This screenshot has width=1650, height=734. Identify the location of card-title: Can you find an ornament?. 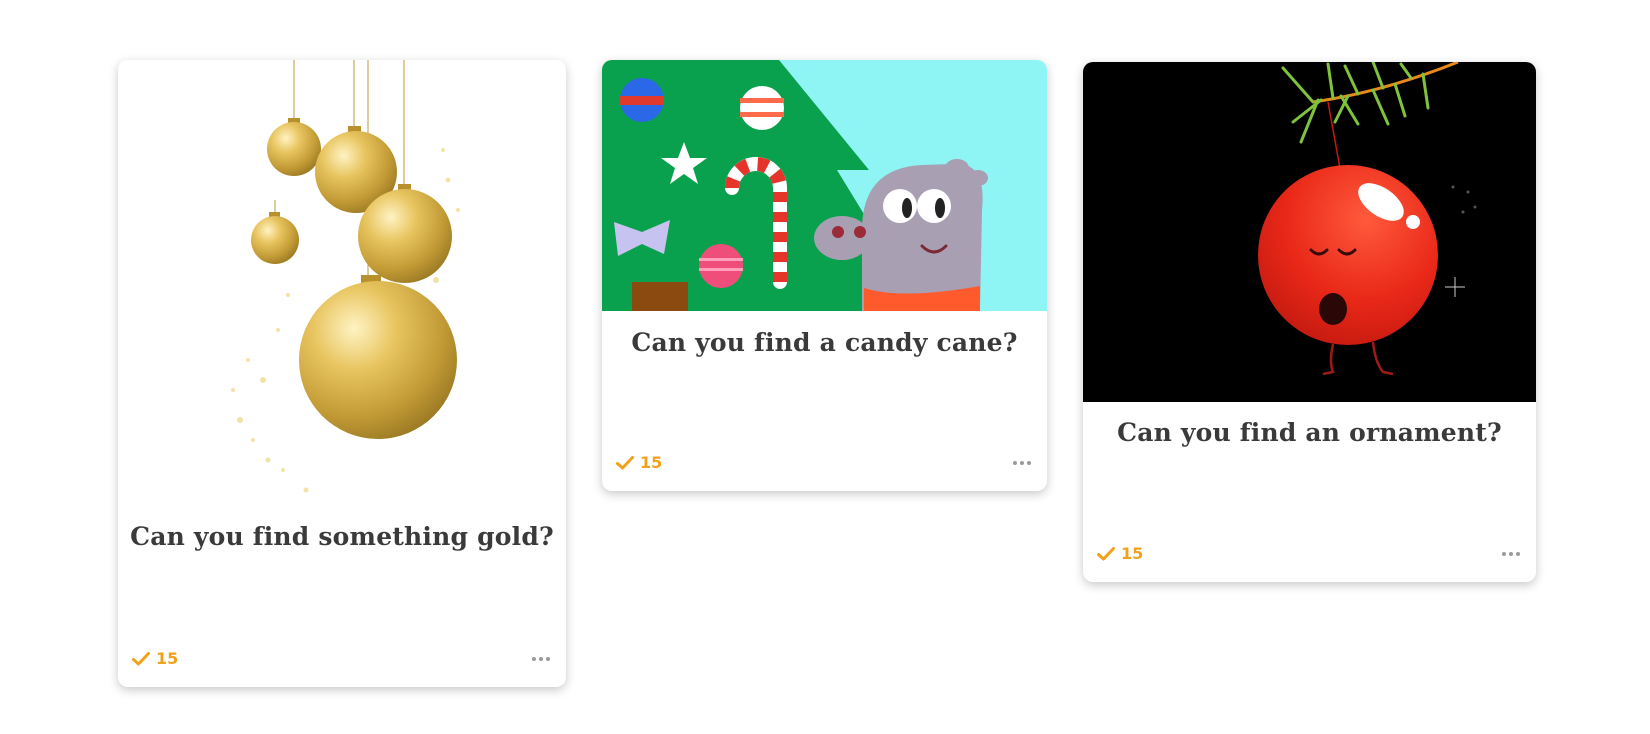
(1309, 432).